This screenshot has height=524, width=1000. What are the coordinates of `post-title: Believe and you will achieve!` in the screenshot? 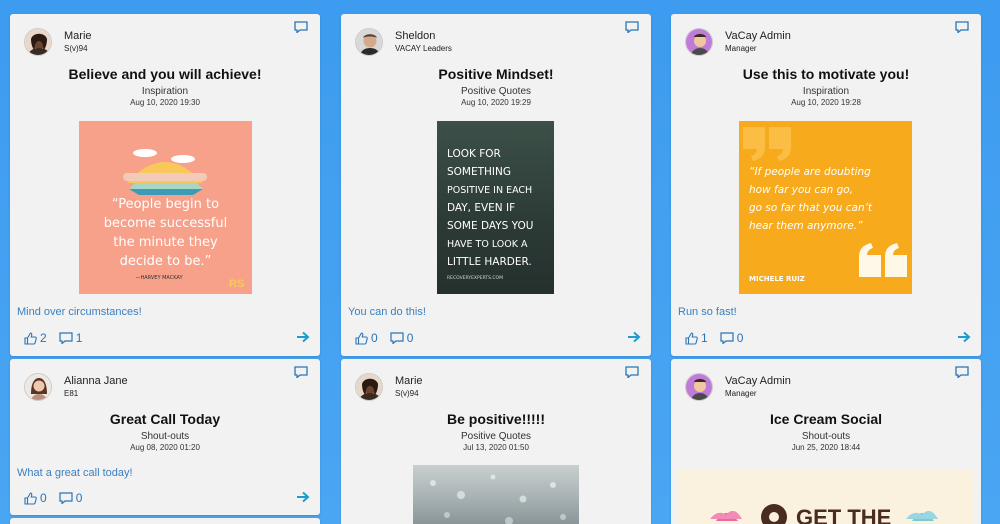 It's located at (165, 74).